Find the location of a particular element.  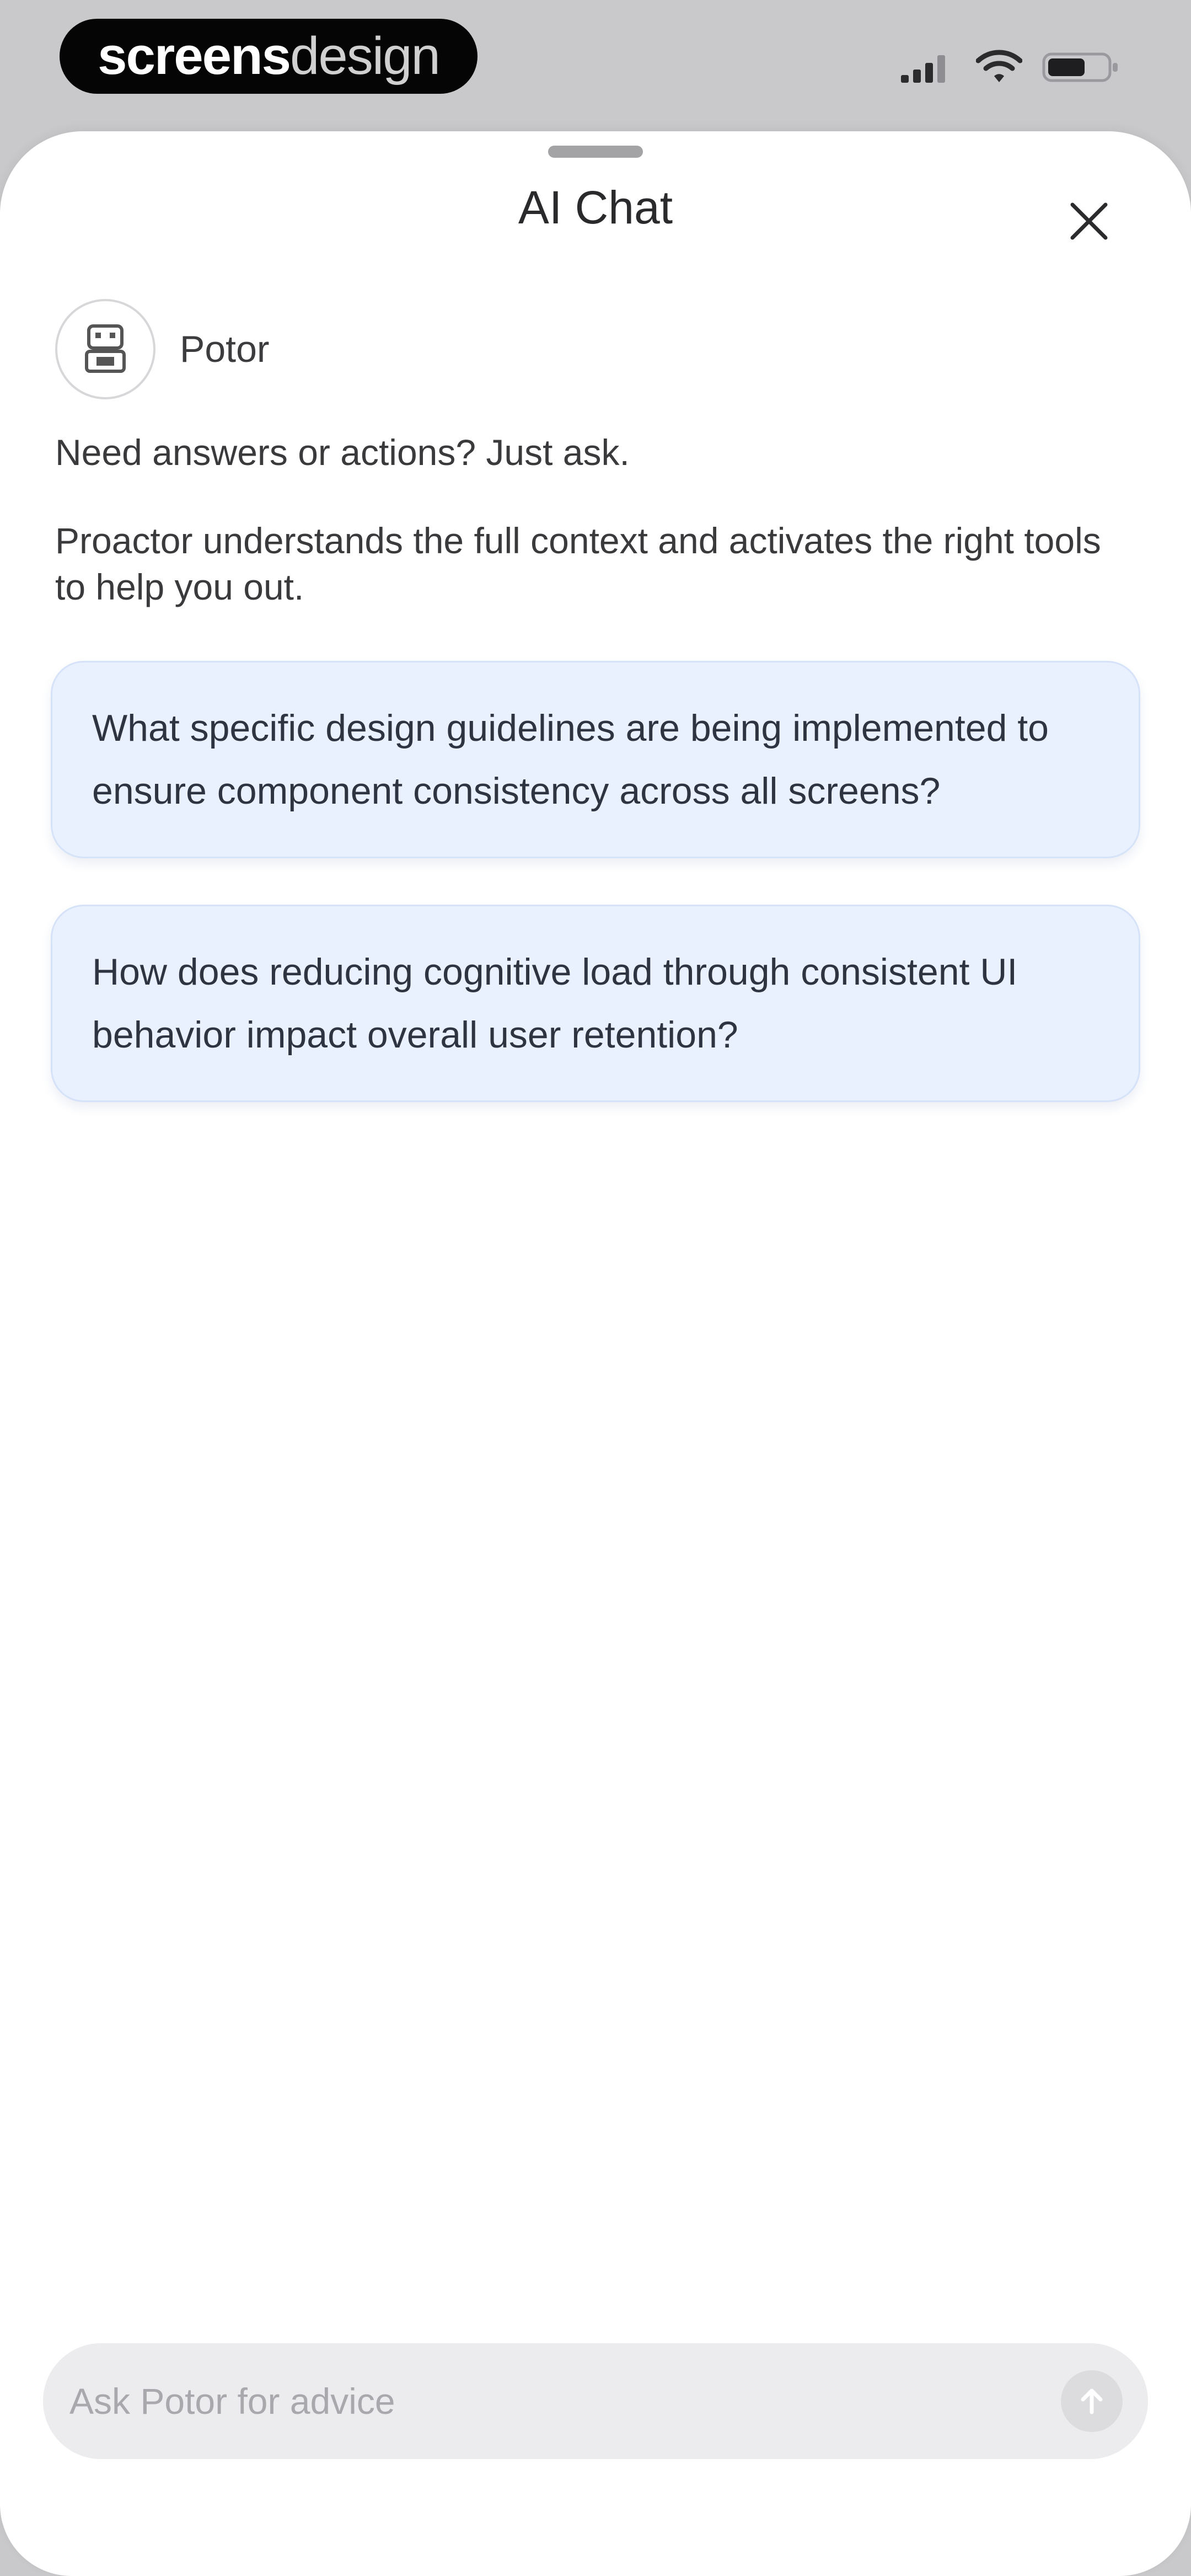

brand-logo-strong: screens is located at coordinates (195, 55).